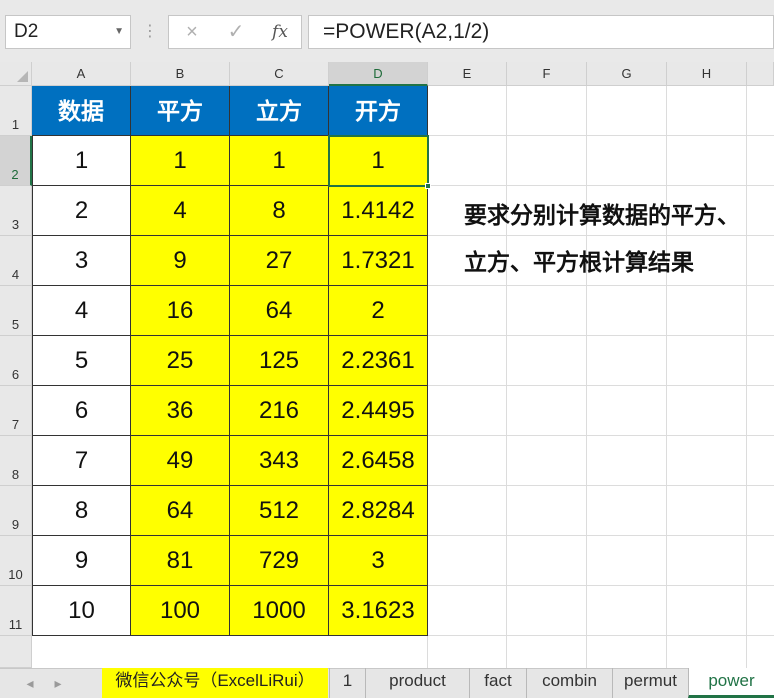 The width and height of the screenshot is (774, 698). I want to click on data-cell: 10, so click(81, 611).